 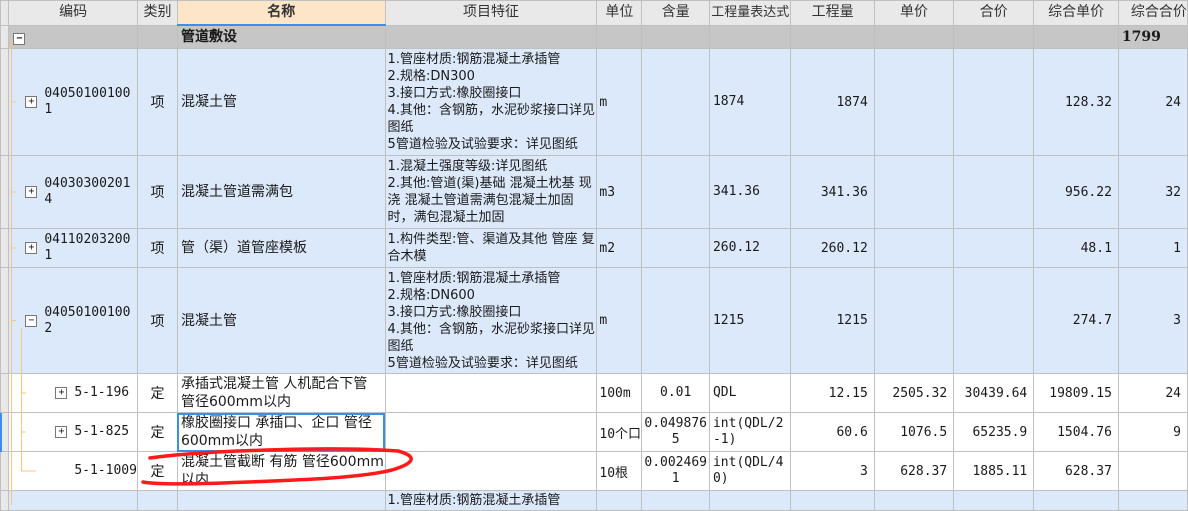 What do you see at coordinates (1152, 192) in the screenshot?
I see `comp-total-cell: 32` at bounding box center [1152, 192].